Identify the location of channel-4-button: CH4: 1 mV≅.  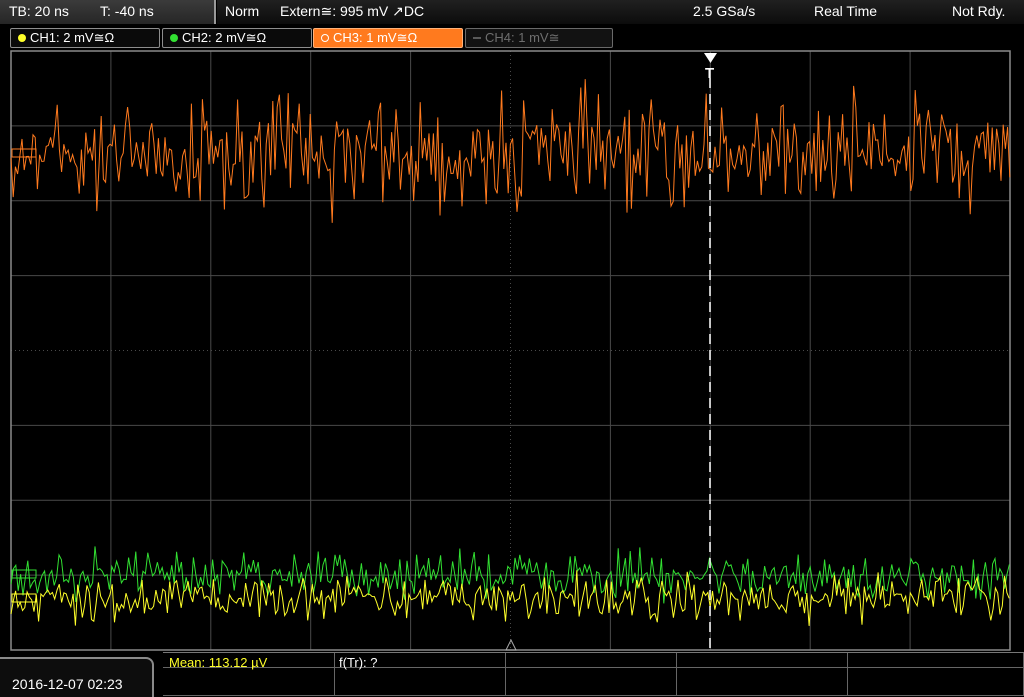
(539, 38).